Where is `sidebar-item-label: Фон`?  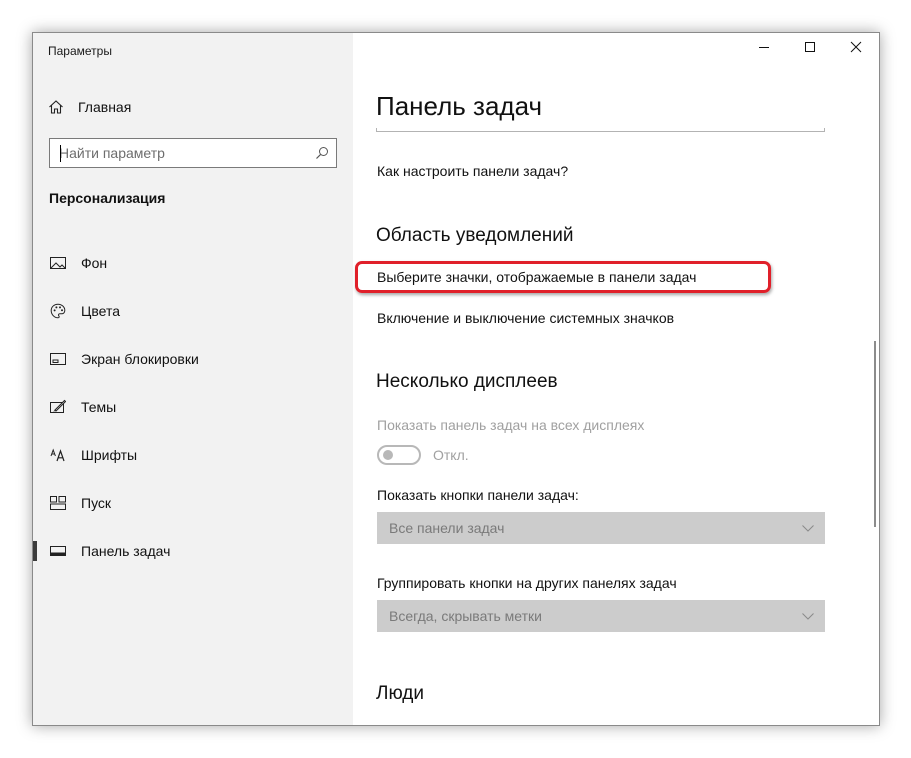 sidebar-item-label: Фон is located at coordinates (94, 263).